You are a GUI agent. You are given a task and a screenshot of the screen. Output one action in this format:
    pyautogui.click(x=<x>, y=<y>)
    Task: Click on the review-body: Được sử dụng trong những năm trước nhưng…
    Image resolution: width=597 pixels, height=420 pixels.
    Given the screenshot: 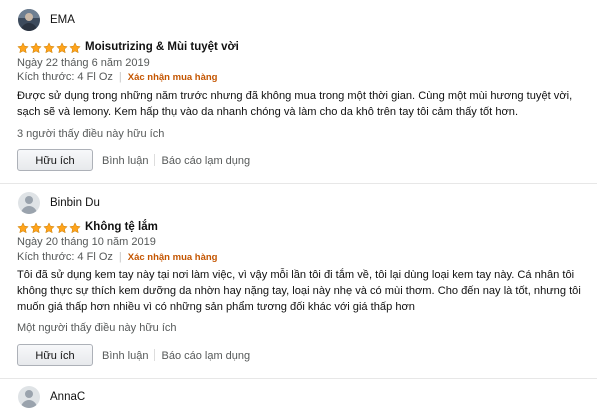 What is the action you would take?
    pyautogui.click(x=295, y=104)
    